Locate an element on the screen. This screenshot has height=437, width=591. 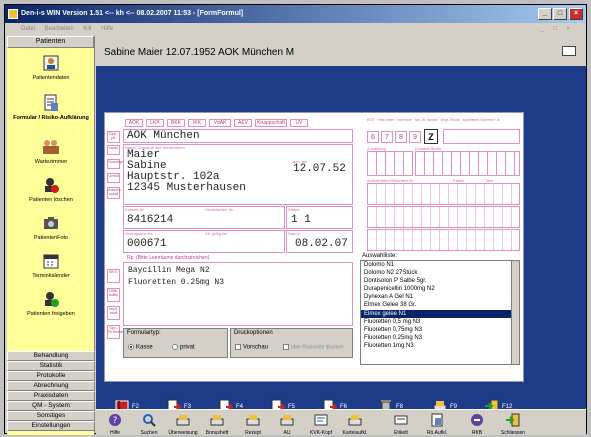
mdi-controls: _ □ × is located at coordinates (557, 29).